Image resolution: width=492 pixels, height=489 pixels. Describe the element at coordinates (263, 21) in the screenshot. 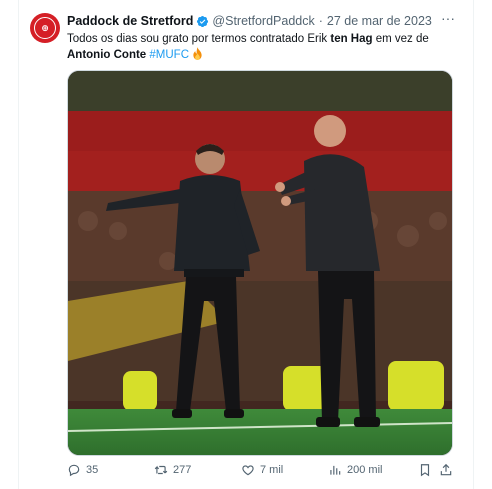

I see `author-handle: @StretfordPaddck` at that location.